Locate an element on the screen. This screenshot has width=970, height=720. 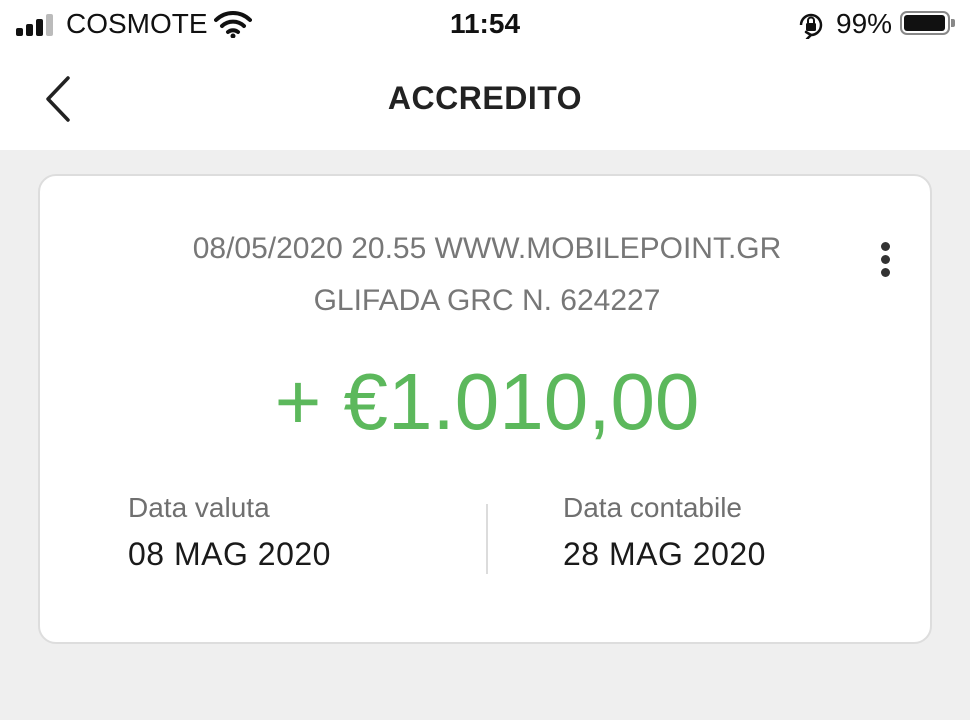
value-date-label: Data valuta is located at coordinates (199, 507).